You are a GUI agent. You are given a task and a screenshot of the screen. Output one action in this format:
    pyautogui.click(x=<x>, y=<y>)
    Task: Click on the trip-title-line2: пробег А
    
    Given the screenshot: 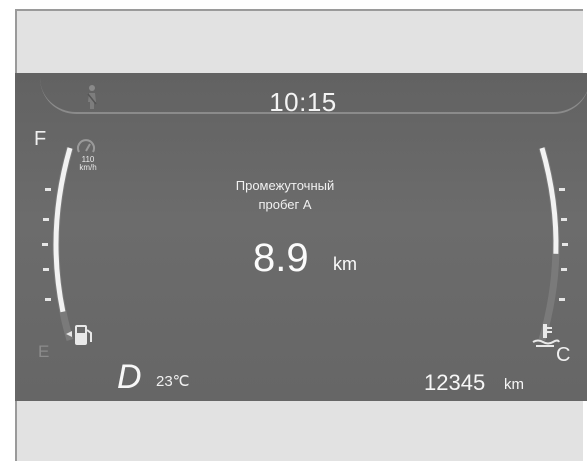 What is the action you would take?
    pyautogui.click(x=285, y=204)
    